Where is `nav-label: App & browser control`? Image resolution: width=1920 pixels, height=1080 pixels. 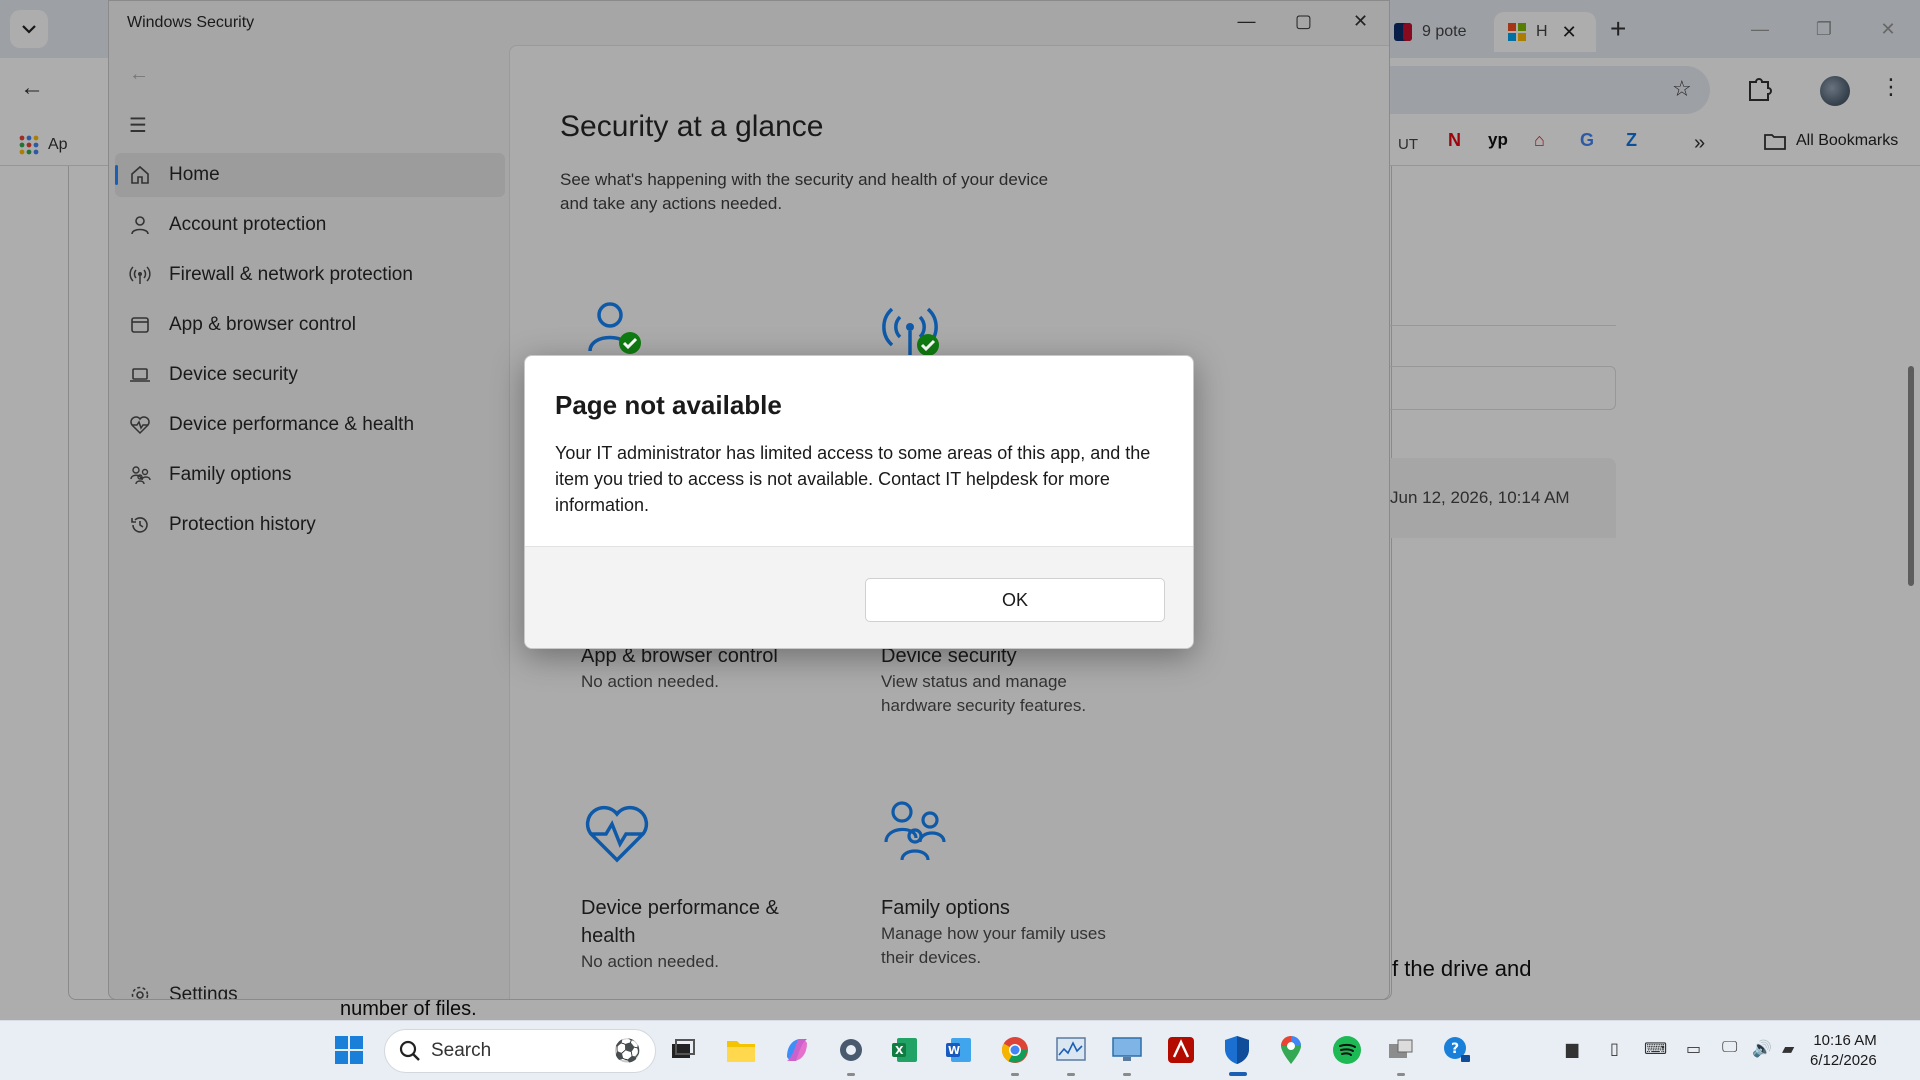
nav-label: App & browser control is located at coordinates (262, 324).